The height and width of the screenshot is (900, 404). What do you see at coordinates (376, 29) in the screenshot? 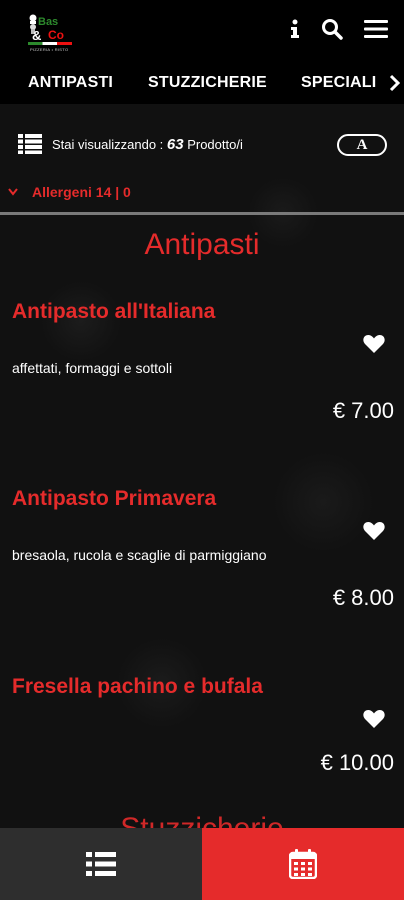
I see `menu-icon` at bounding box center [376, 29].